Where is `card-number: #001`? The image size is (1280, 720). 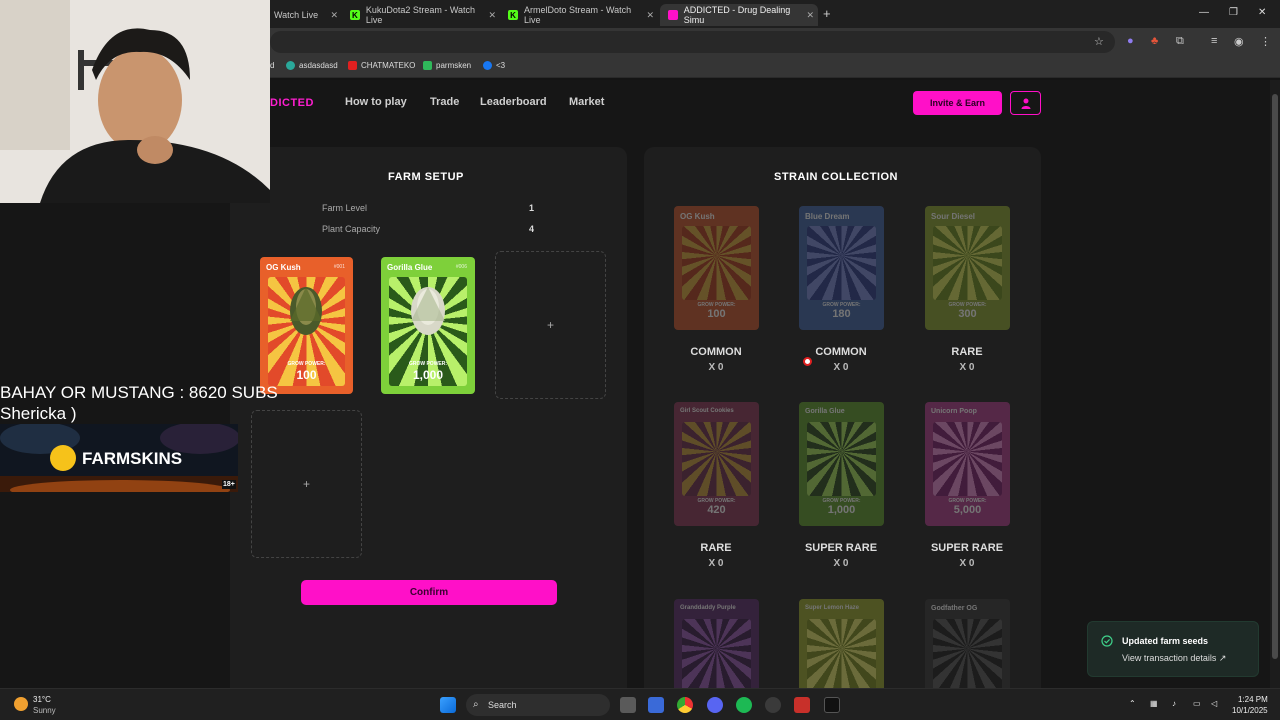 card-number: #001 is located at coordinates (339, 267).